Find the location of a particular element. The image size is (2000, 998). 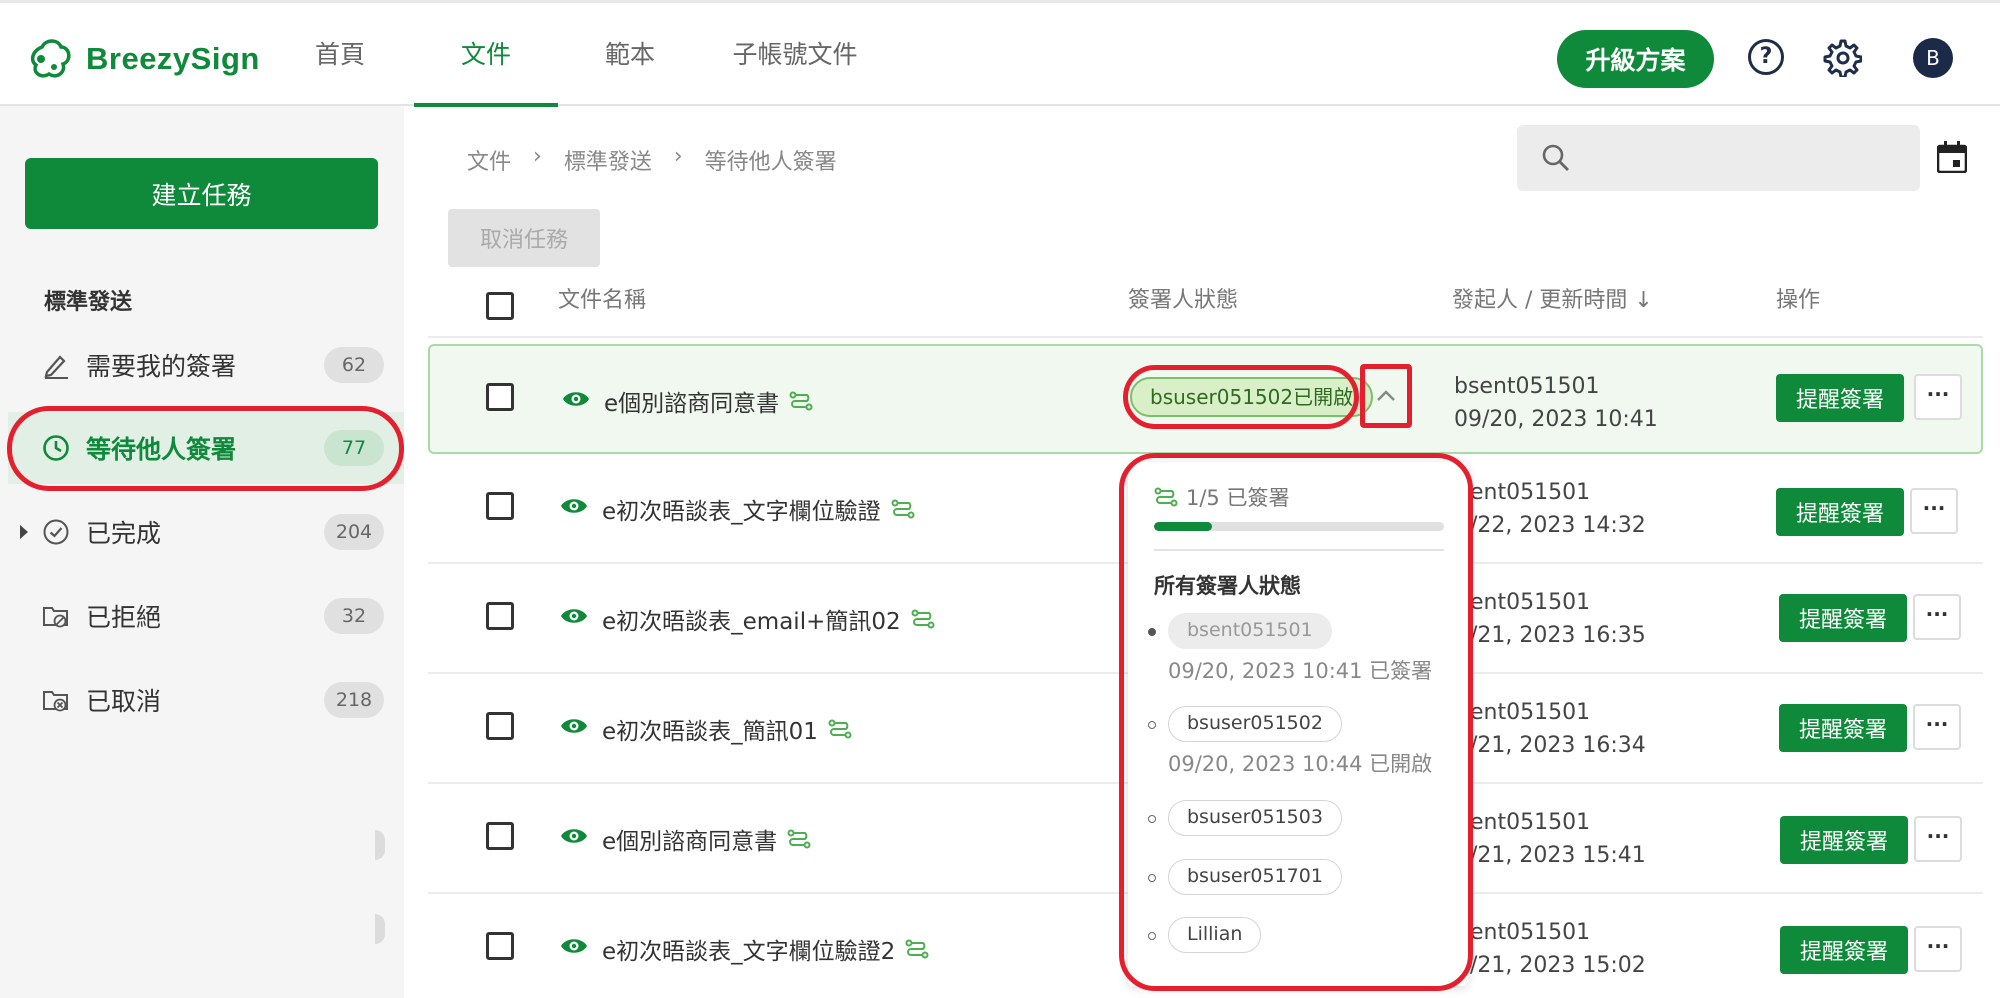

sidebar-item-label: 已完成 is located at coordinates (124, 533).